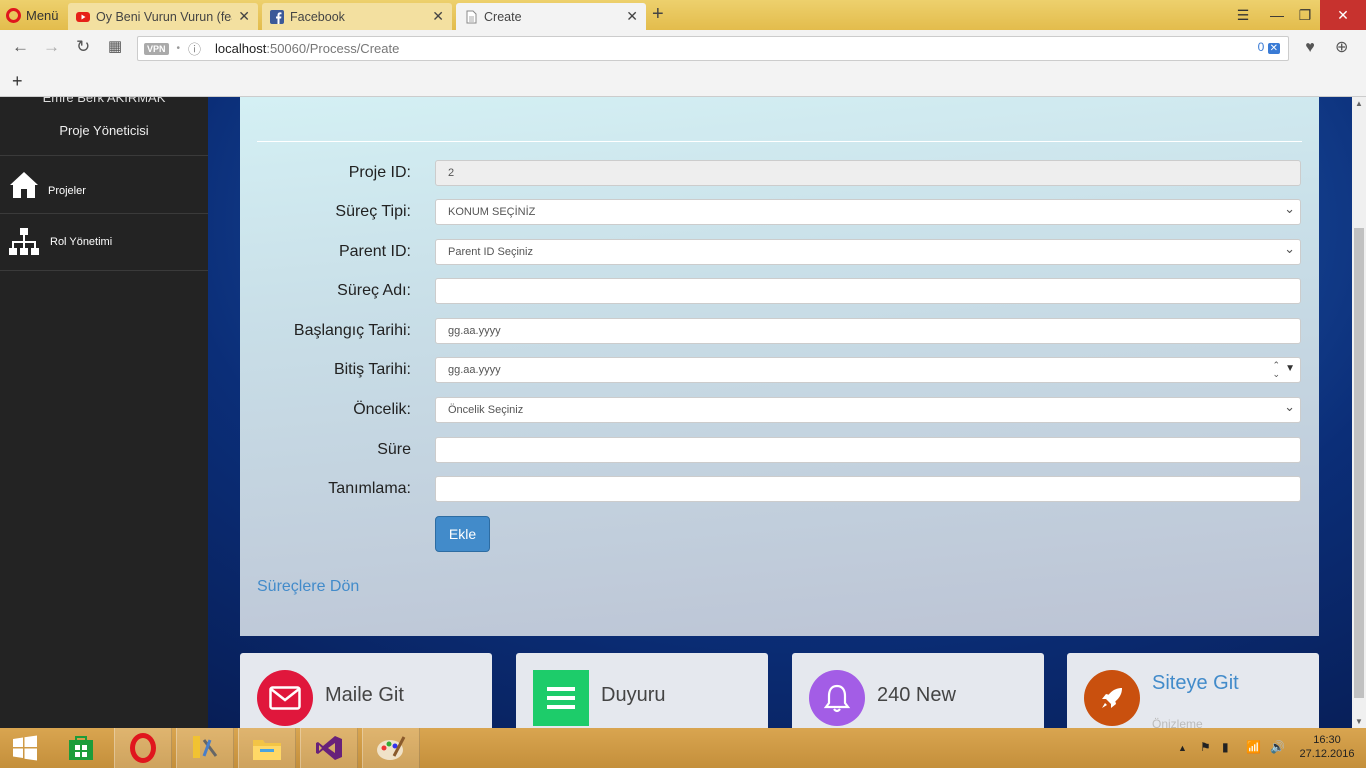 The width and height of the screenshot is (1366, 768). What do you see at coordinates (163, 16) in the screenshot?
I see `tab-youtube: Oy Beni Vurun Vurun (feat ✕` at bounding box center [163, 16].